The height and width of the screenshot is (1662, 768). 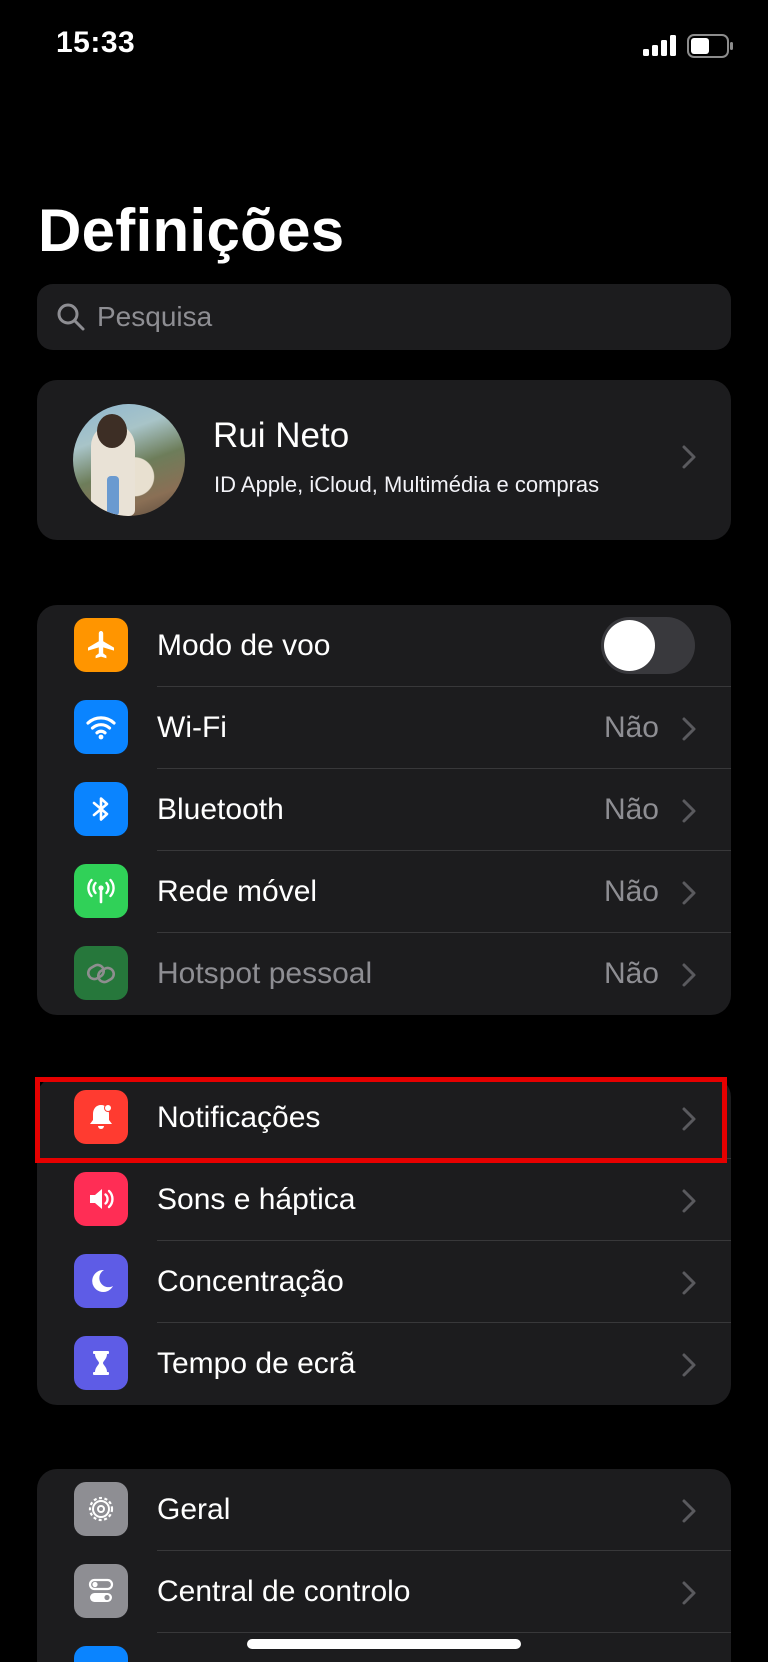 I want to click on search-icon, so click(x=71, y=317).